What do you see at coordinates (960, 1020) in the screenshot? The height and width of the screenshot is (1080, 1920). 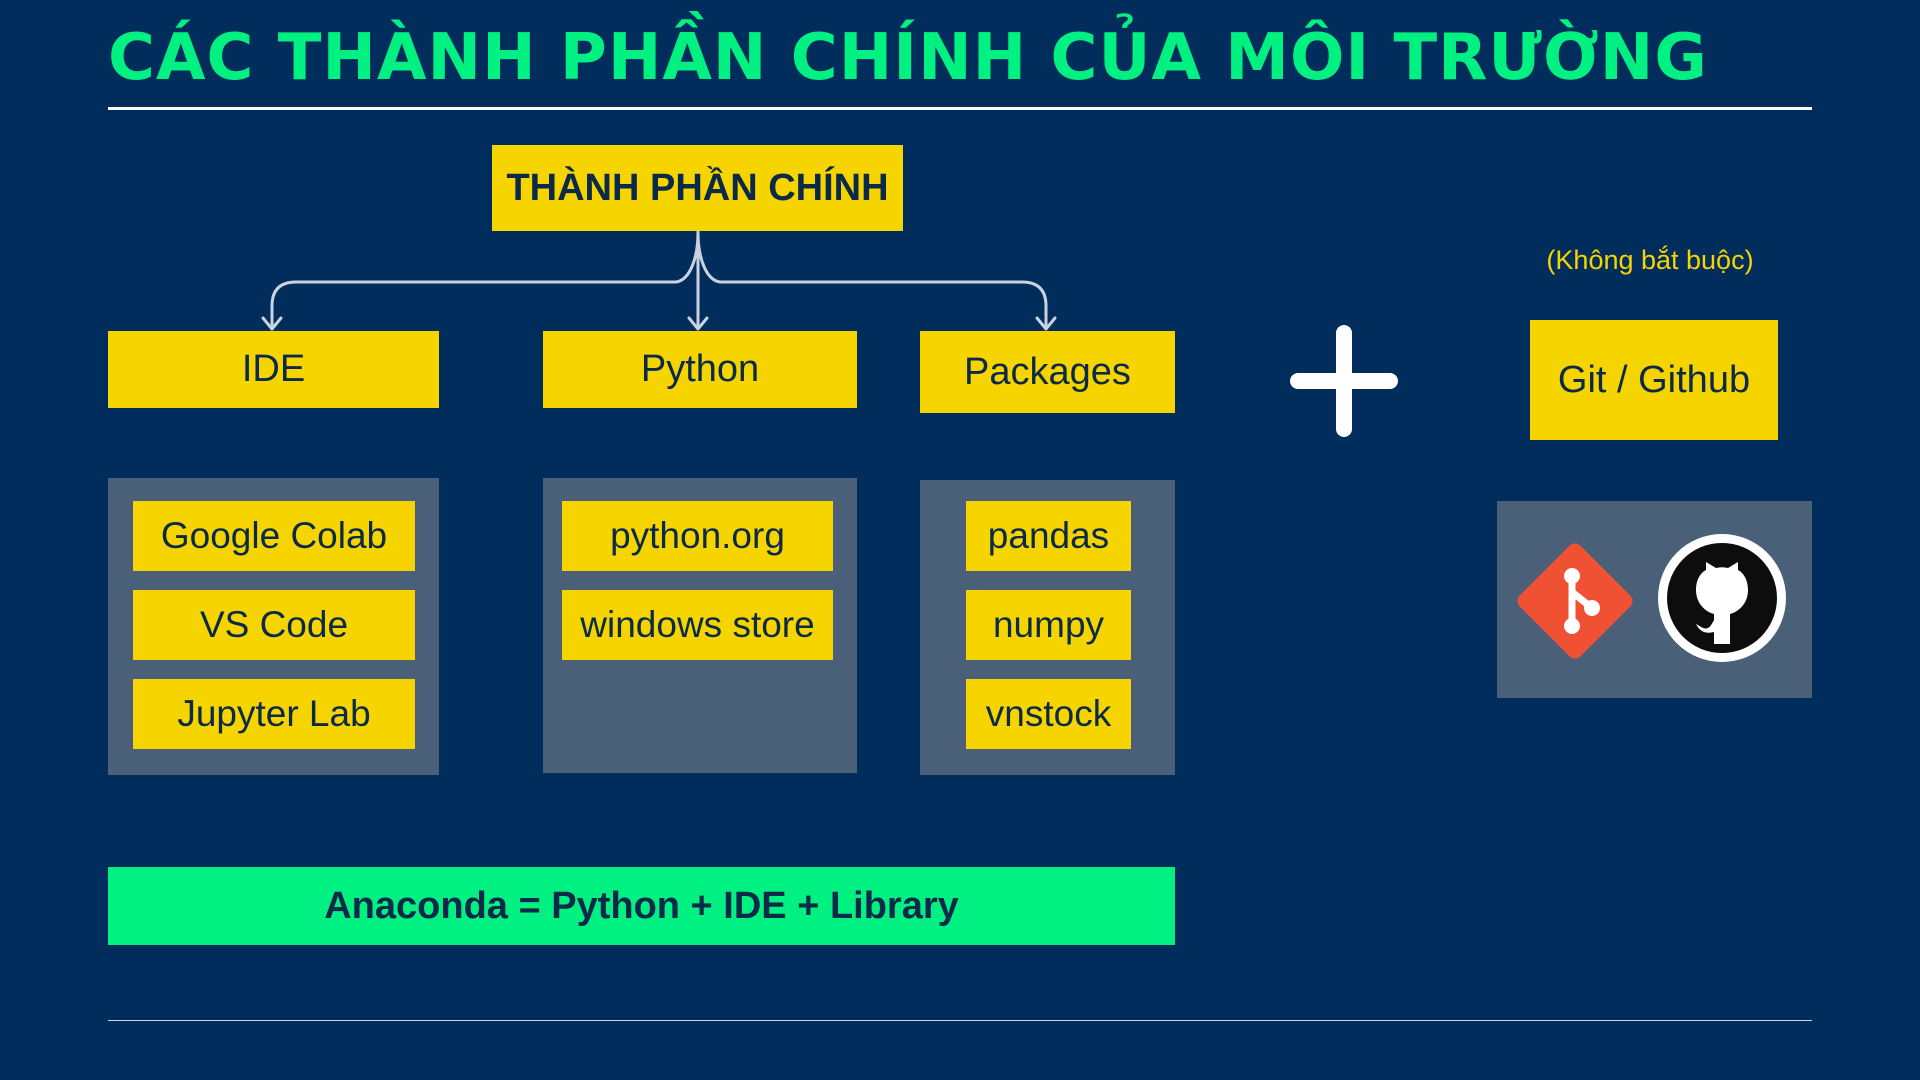 I see `bottom-divider` at bounding box center [960, 1020].